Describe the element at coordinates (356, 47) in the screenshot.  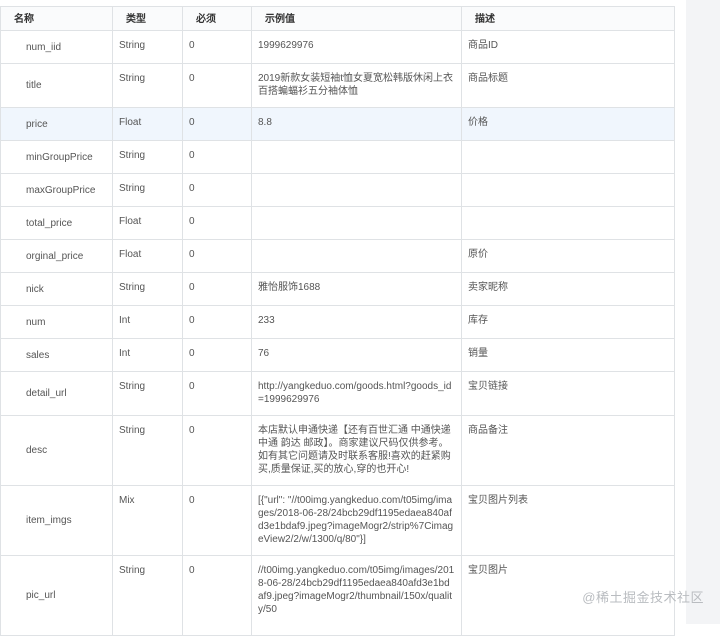
I see `field-example: 1999629976` at that location.